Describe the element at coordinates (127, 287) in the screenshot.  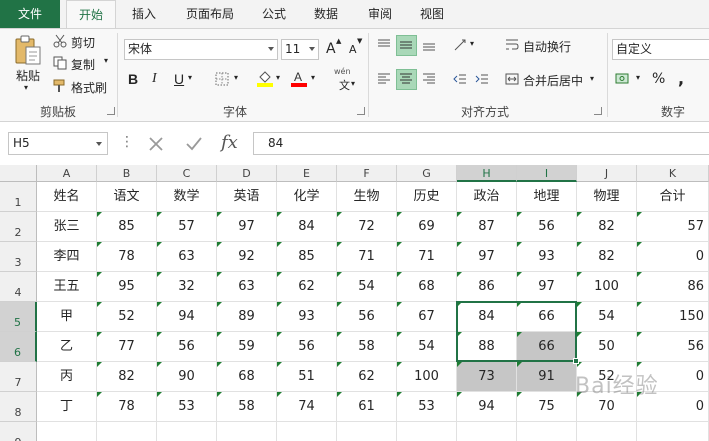
I see `table-cell: 95` at that location.